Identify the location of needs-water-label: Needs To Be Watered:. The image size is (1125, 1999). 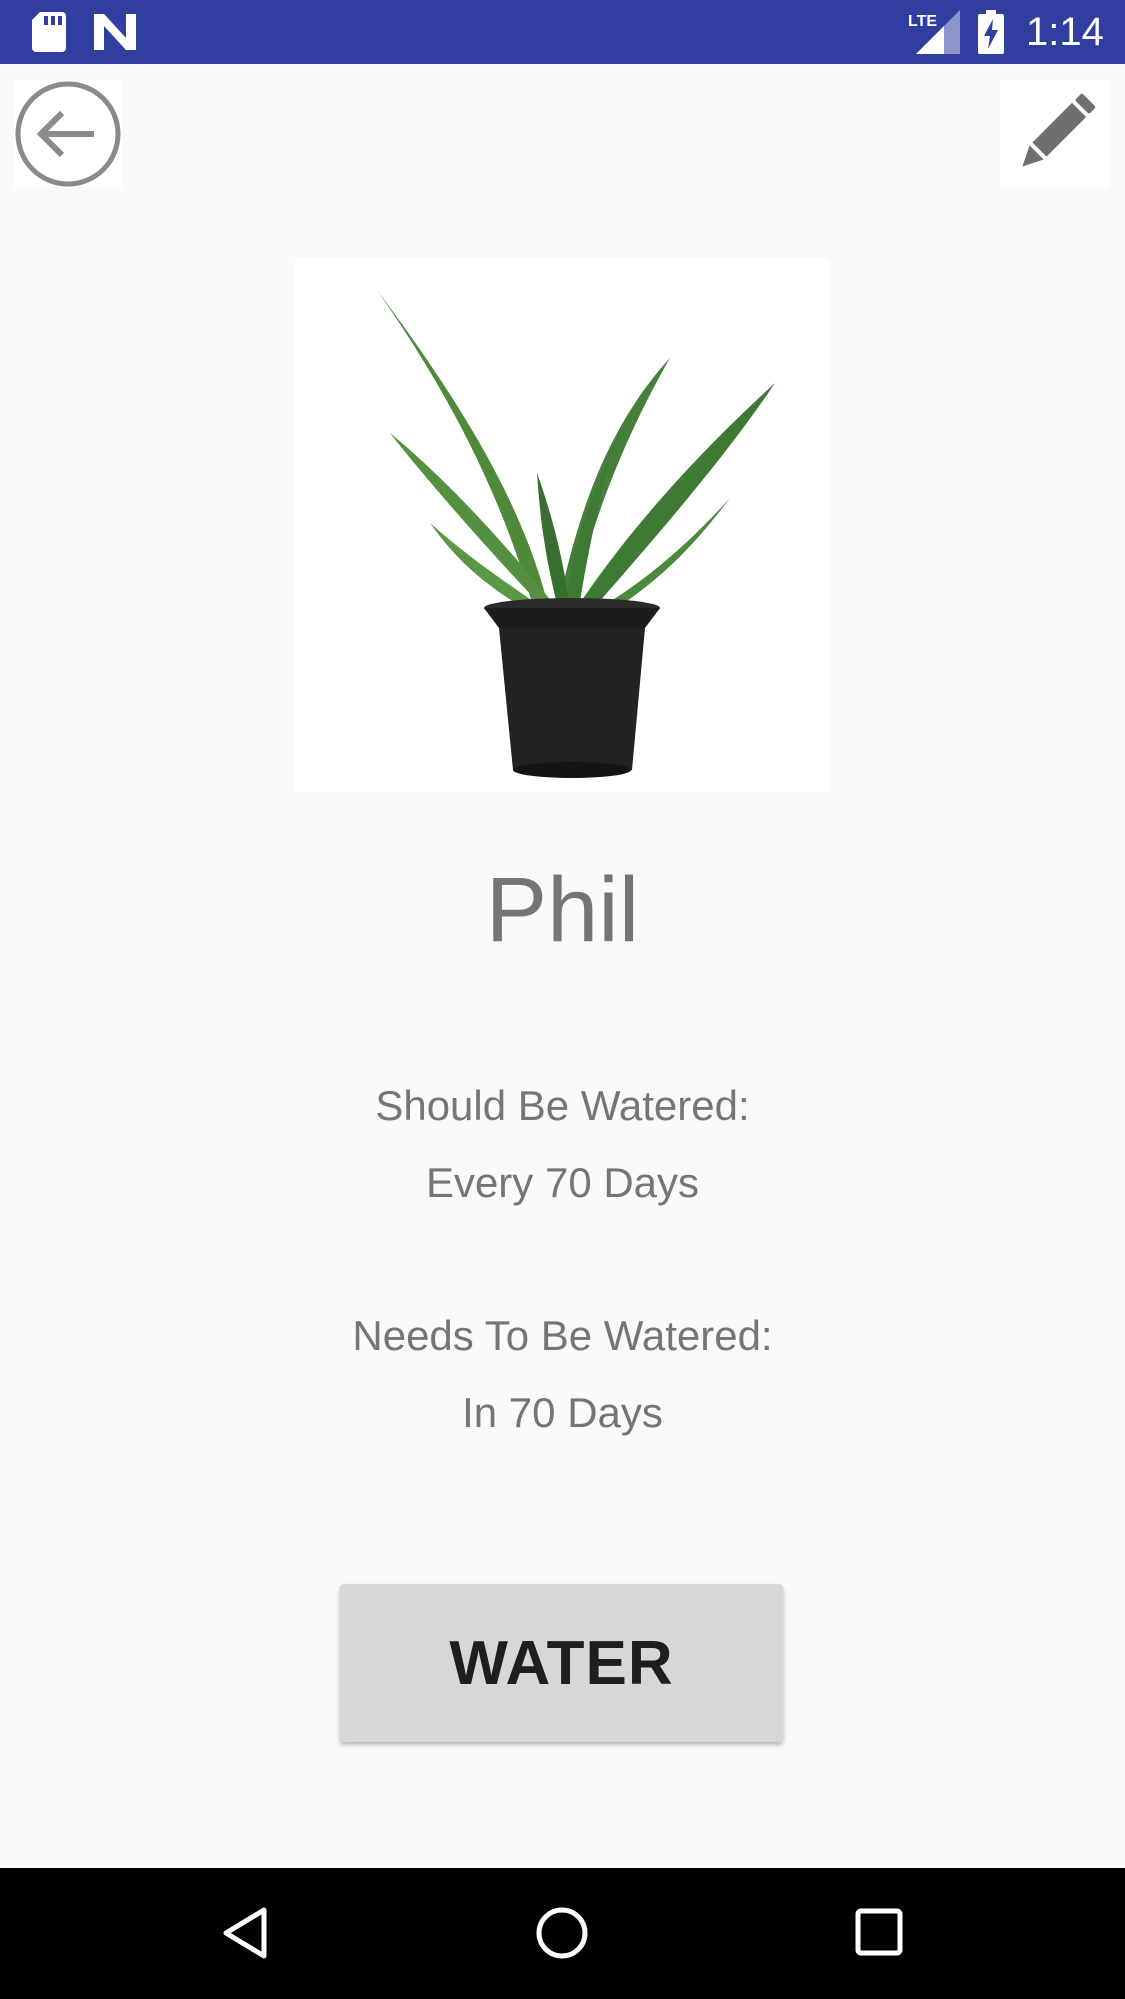
(562, 1335).